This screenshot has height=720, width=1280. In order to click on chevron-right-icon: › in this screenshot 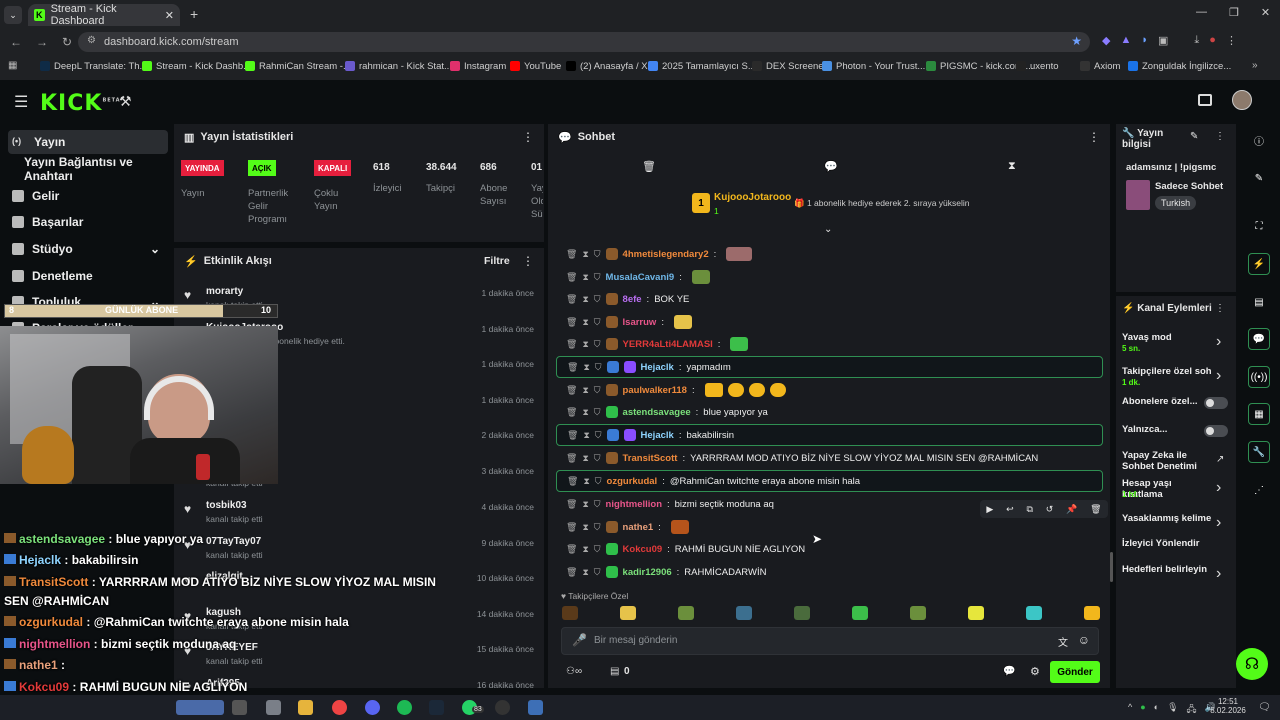, I will do `click(1218, 574)`.